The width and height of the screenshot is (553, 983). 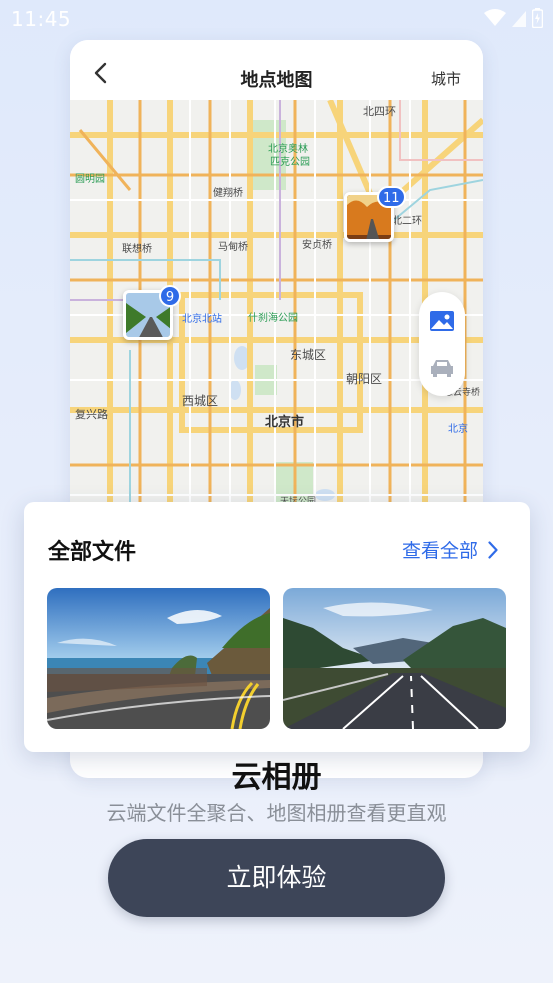 I want to click on pin-count-badge: 11, so click(x=391, y=197).